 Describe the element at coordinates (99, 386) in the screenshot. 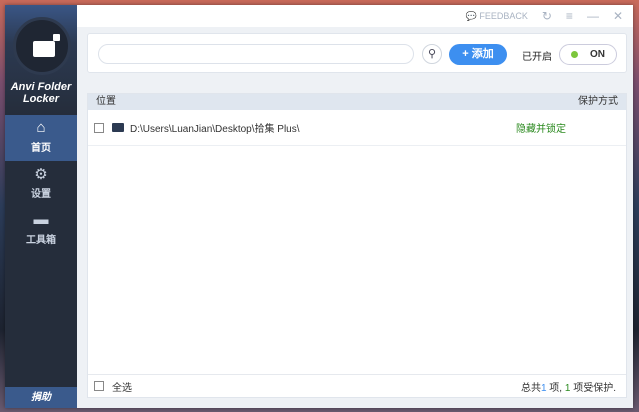

I see `select-all-checkbox` at that location.